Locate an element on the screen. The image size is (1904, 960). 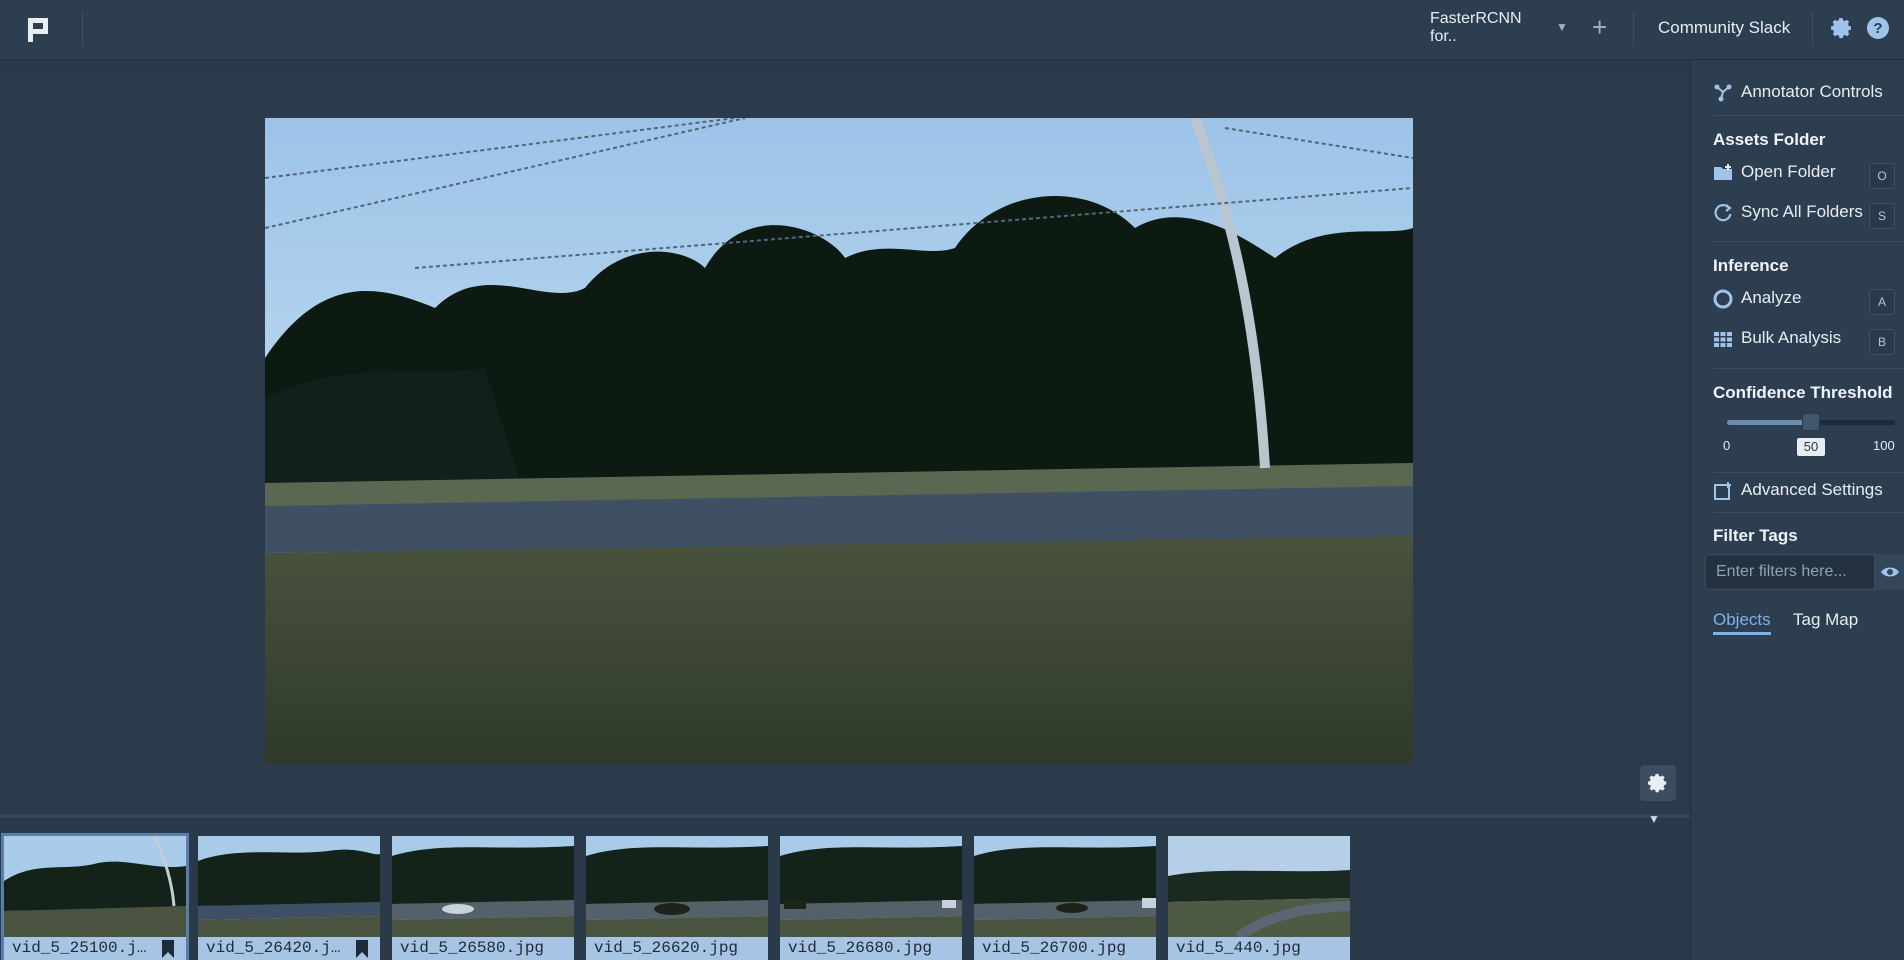
thumbnail: vid_5_26700.jpg is located at coordinates (1065, 898).